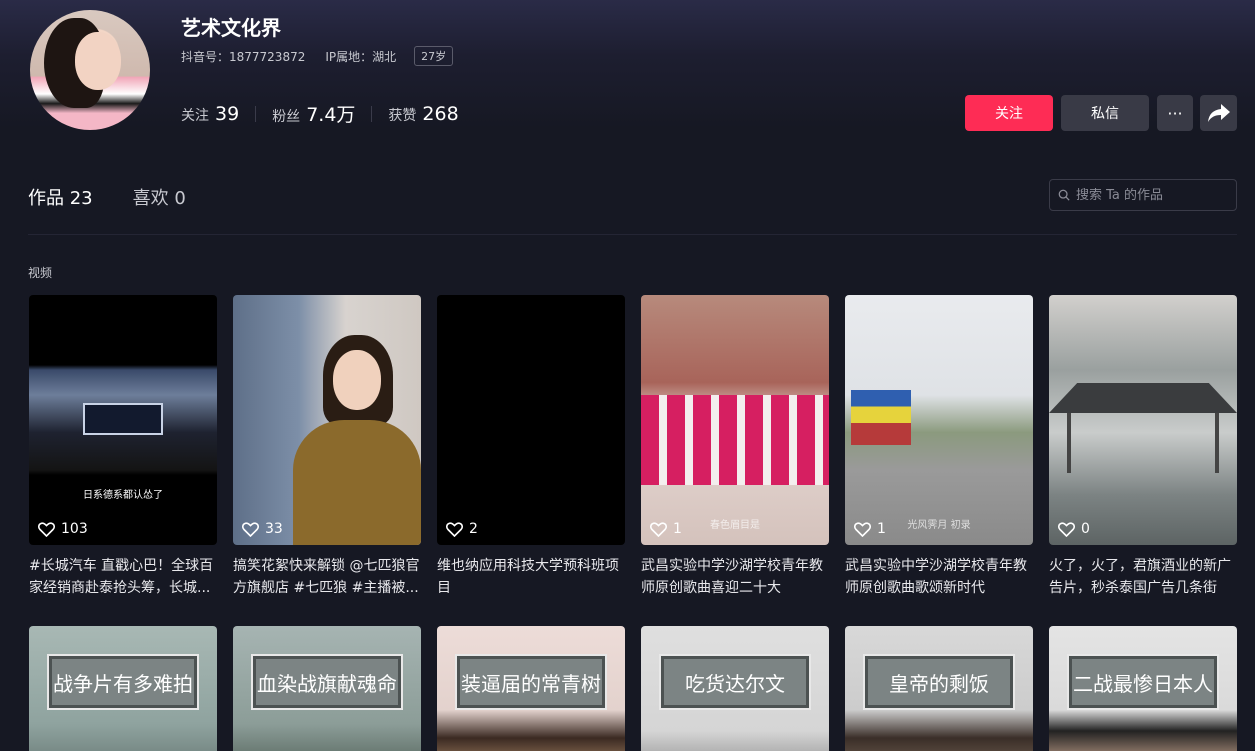  I want to click on message-button: 私信, so click(1105, 113).